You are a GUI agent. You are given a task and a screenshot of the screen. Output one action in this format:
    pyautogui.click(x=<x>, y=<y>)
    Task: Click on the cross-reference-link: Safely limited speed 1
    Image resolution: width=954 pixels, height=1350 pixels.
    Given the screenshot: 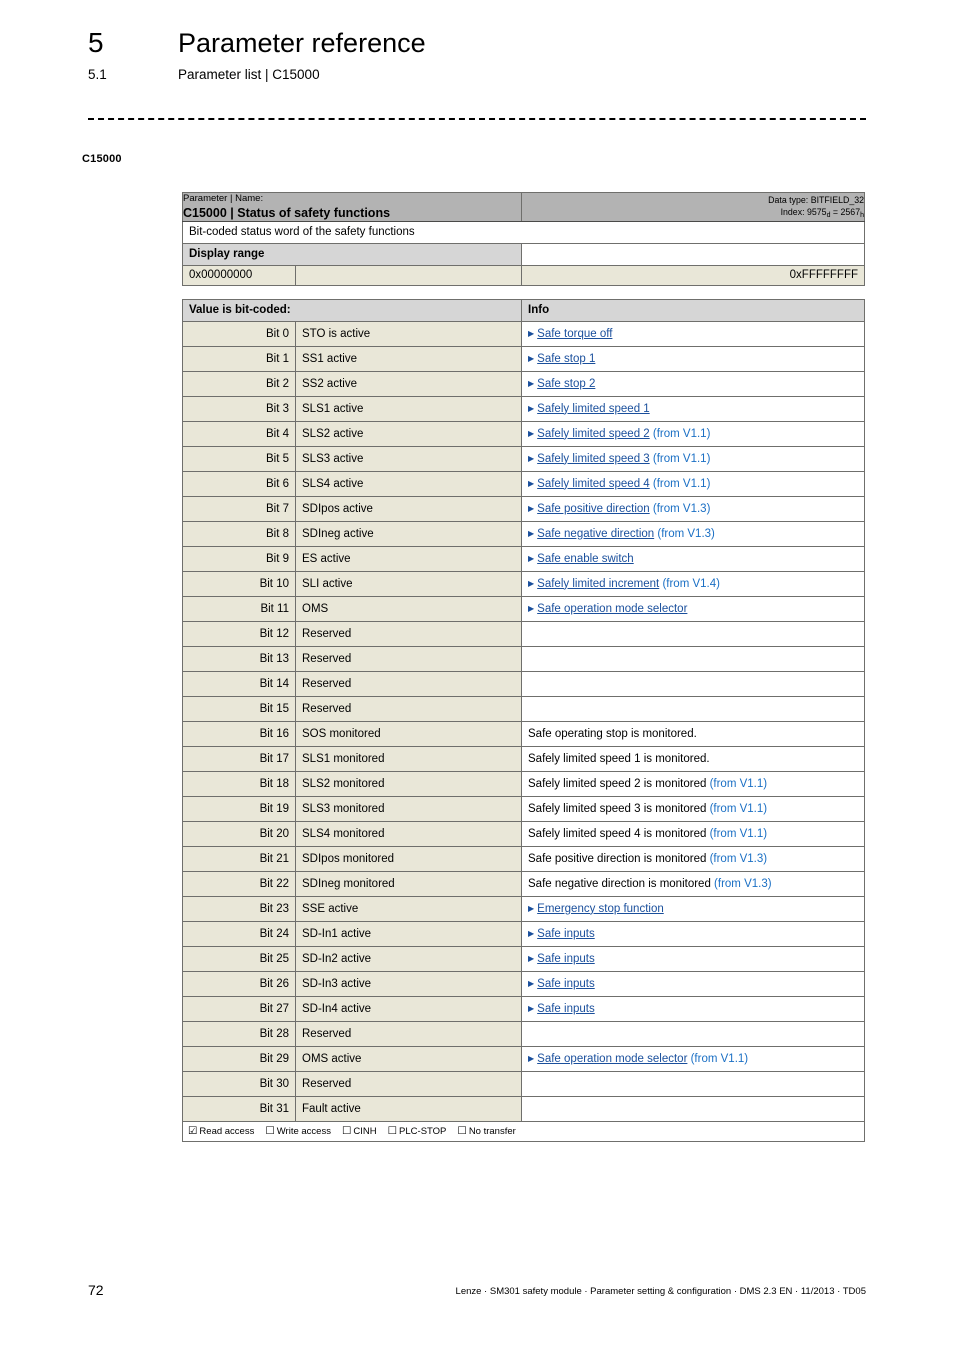 What is the action you would take?
    pyautogui.click(x=593, y=409)
    